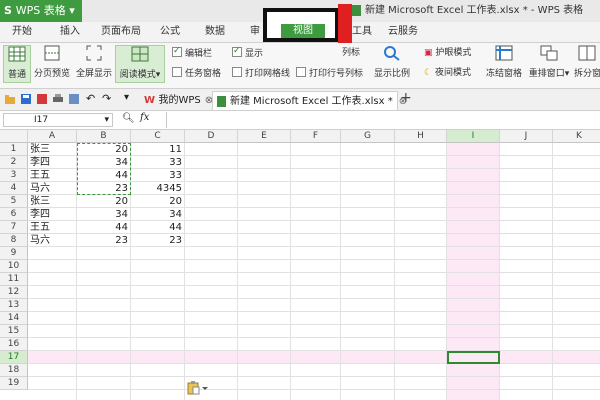 This screenshot has width=600, height=400. Describe the element at coordinates (14, 201) in the screenshot. I see `row-header-5: 5` at that location.